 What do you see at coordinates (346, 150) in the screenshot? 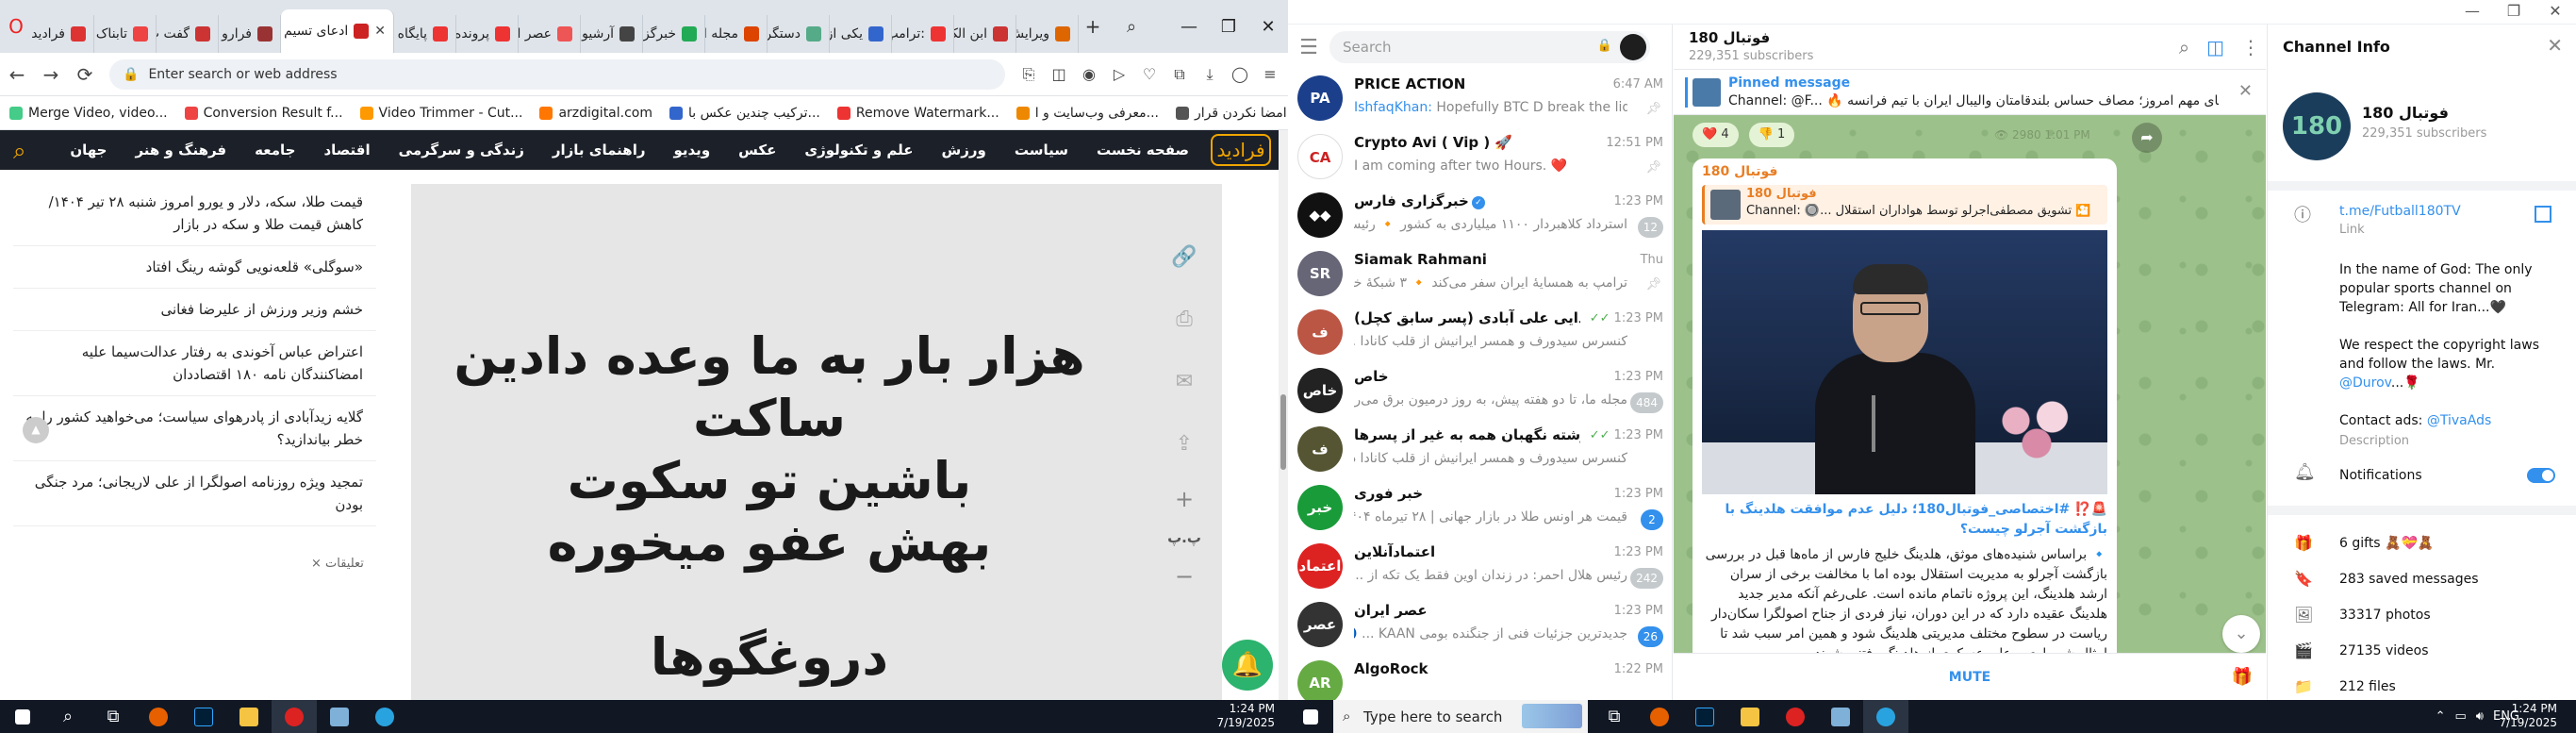
I see `site-nav-item: اقتصاد` at bounding box center [346, 150].